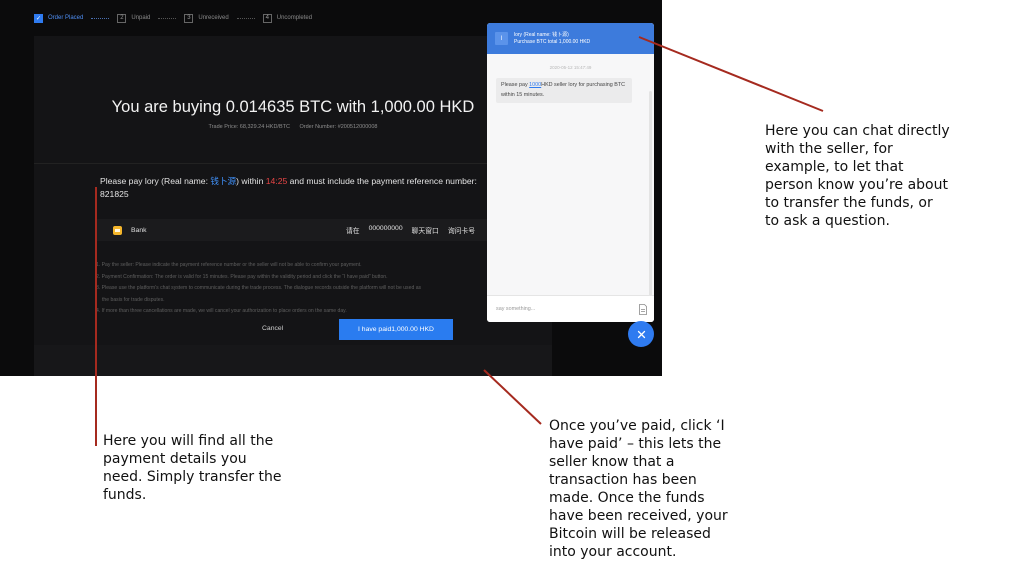  Describe the element at coordinates (223, 181) in the screenshot. I see `seller-real-name: 钱卜源` at that location.